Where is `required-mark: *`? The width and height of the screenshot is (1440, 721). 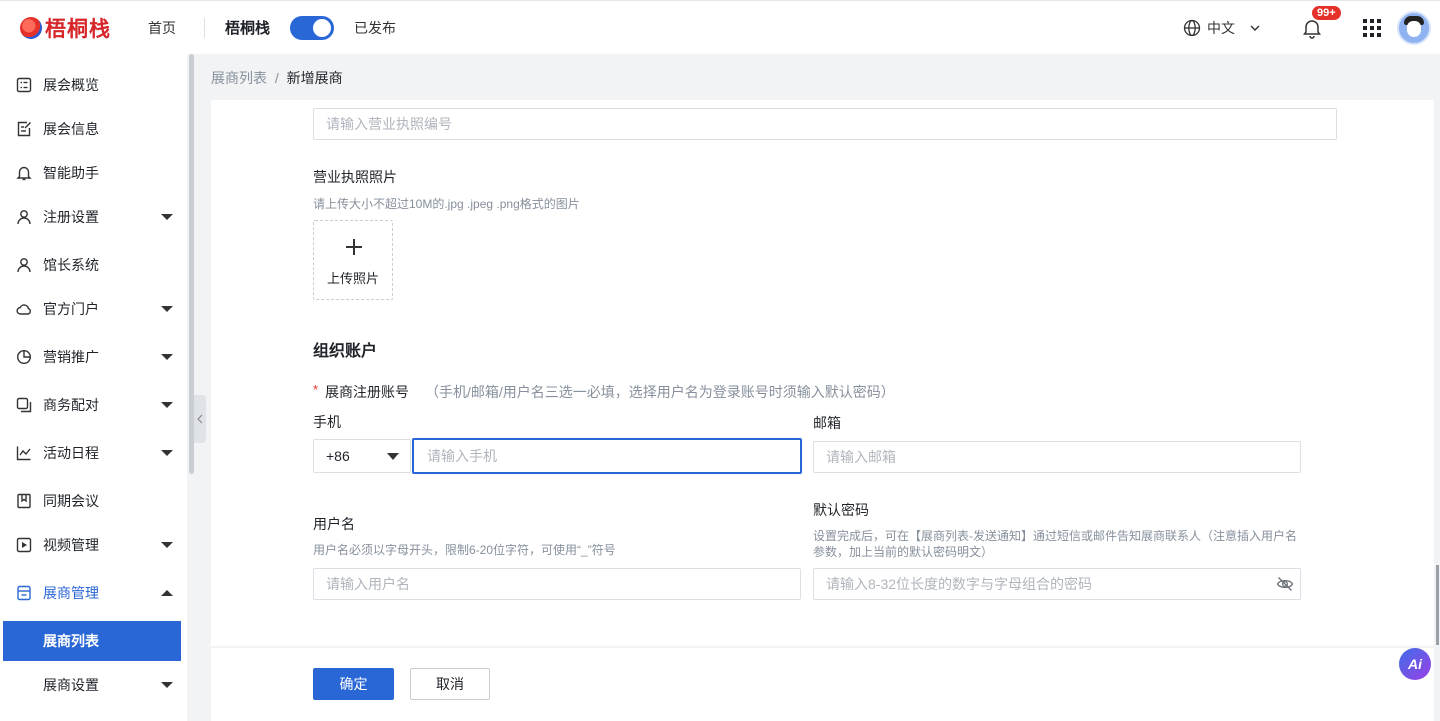 required-mark: * is located at coordinates (316, 389).